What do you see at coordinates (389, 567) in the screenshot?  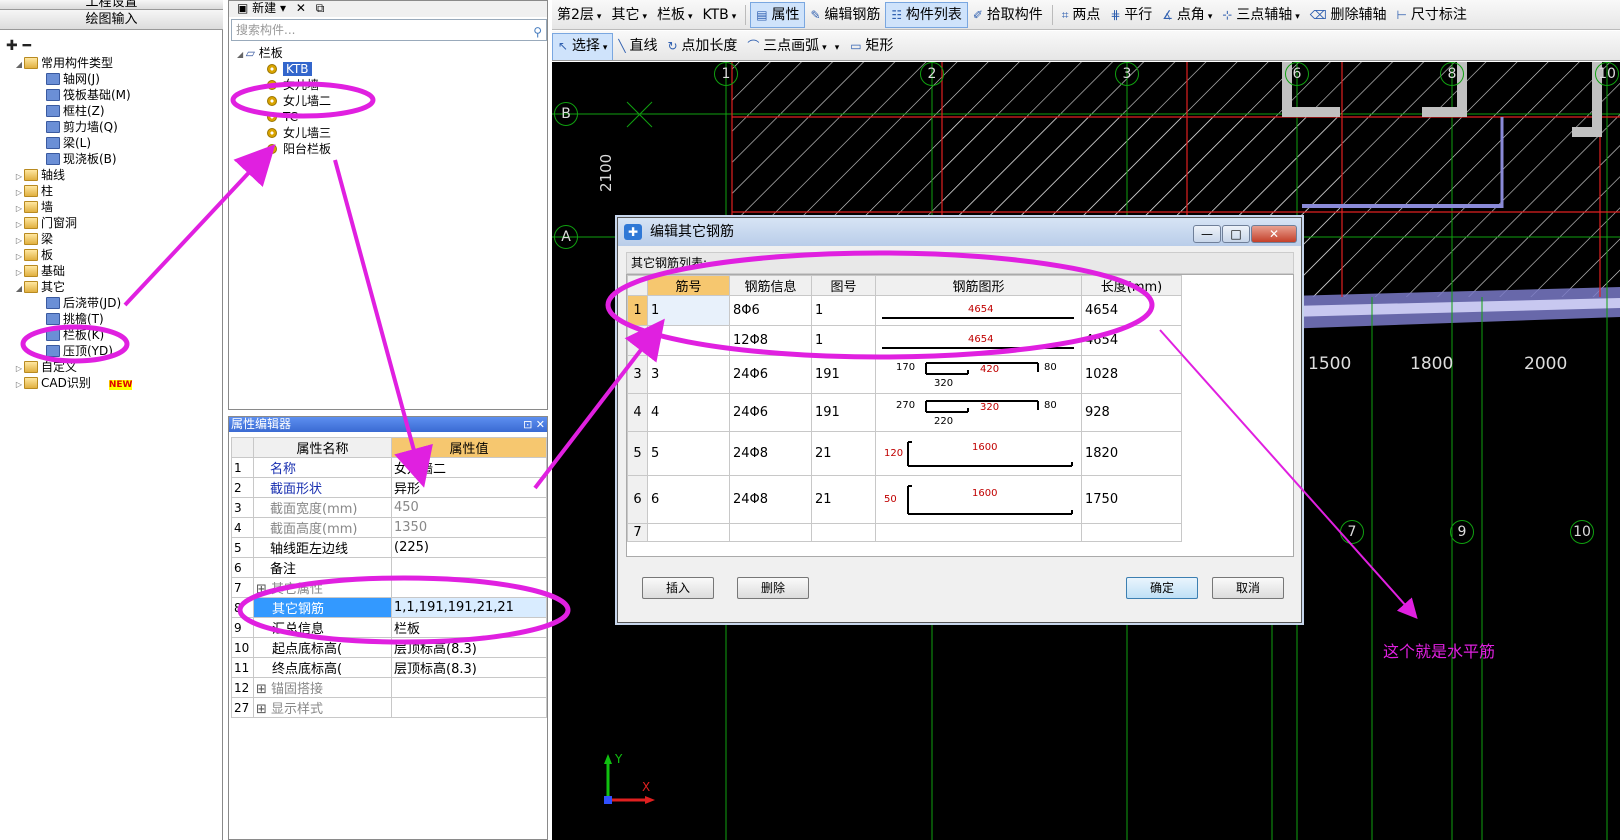 I see `property-row: 6 备注` at bounding box center [389, 567].